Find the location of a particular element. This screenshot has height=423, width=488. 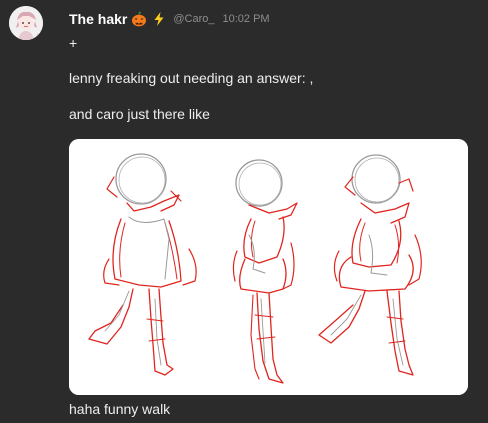

message-line: lenny freaking out needing an answer: , is located at coordinates (191, 78).